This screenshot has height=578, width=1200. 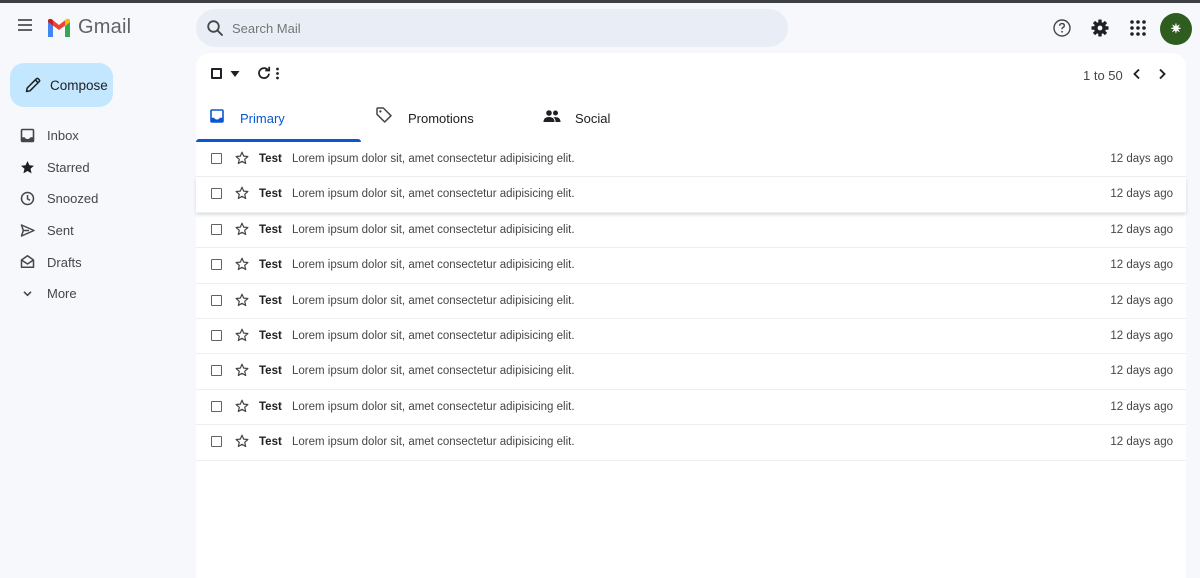 What do you see at coordinates (1062, 28) in the screenshot?
I see `help-icon` at bounding box center [1062, 28].